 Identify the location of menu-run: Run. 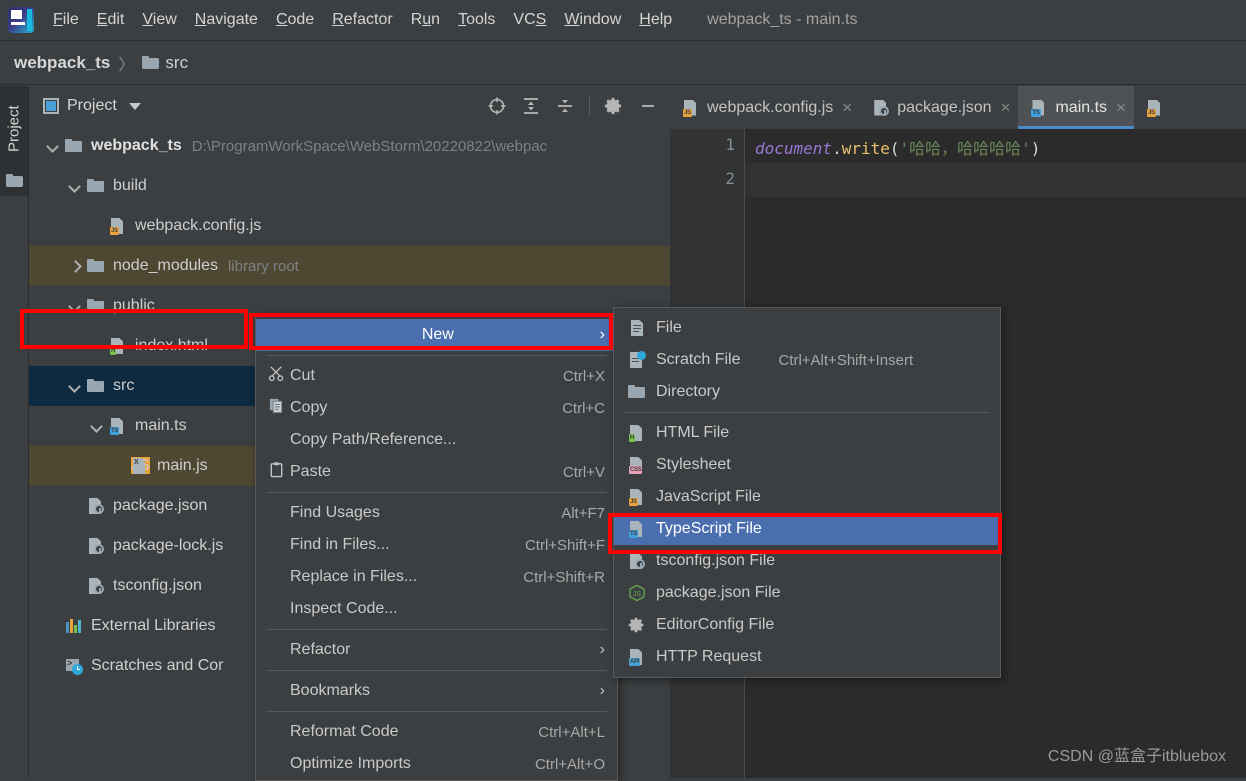
(425, 20).